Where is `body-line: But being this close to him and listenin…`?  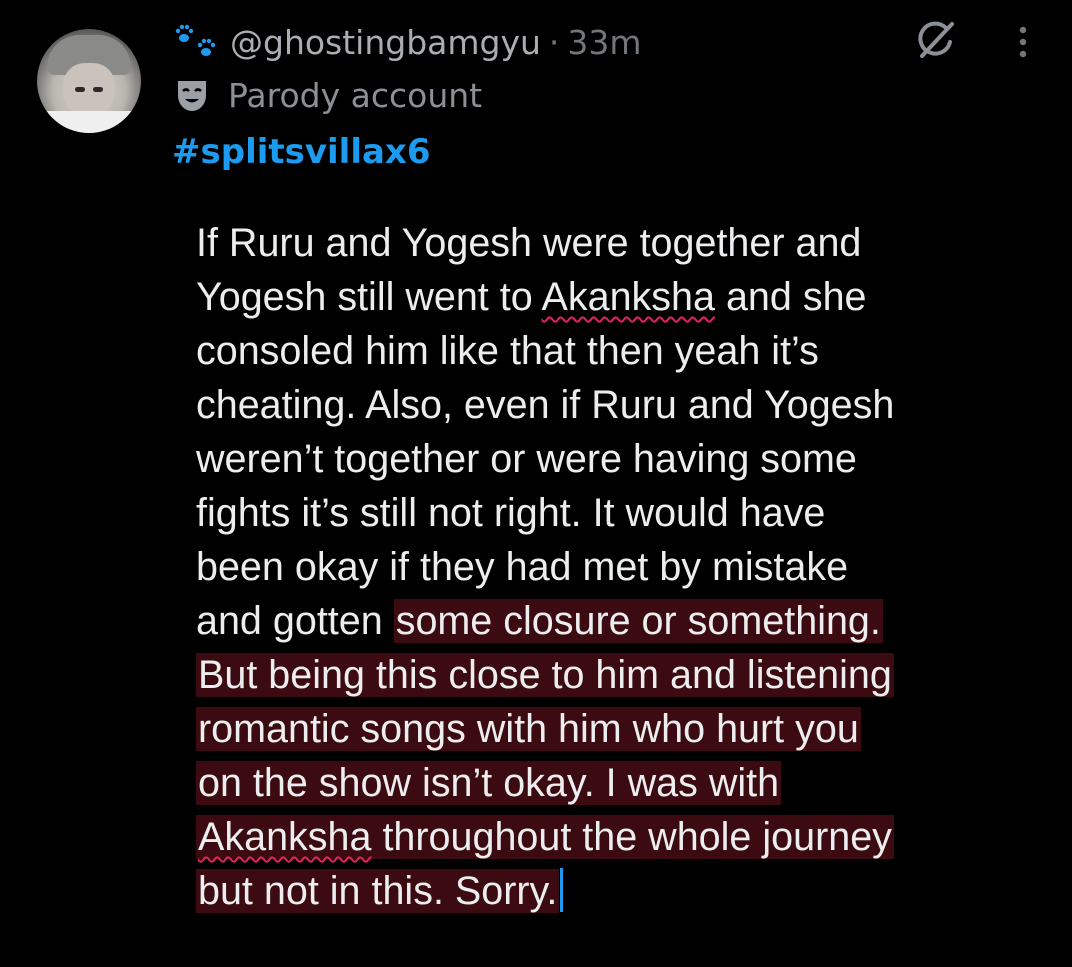 body-line: But being this close to him and listenin… is located at coordinates (621, 675).